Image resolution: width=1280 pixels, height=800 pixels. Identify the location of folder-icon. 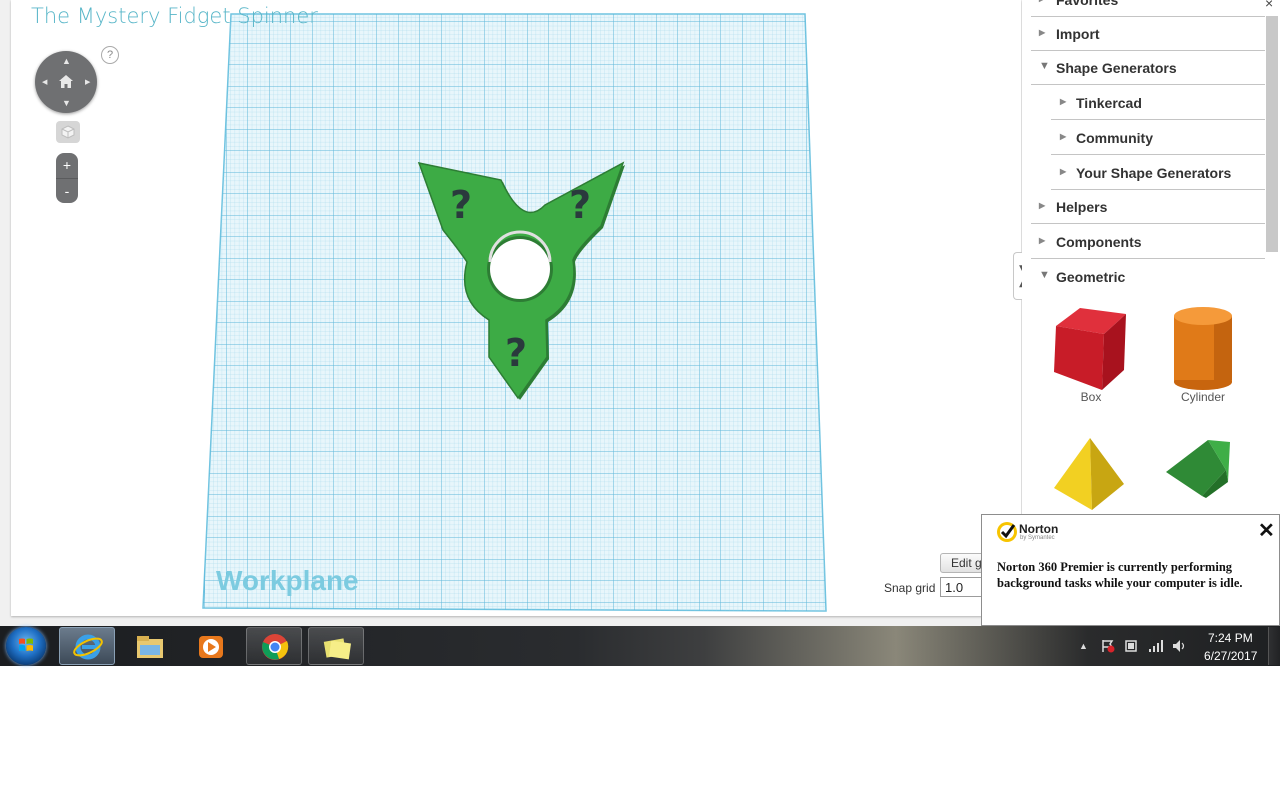
(150, 647).